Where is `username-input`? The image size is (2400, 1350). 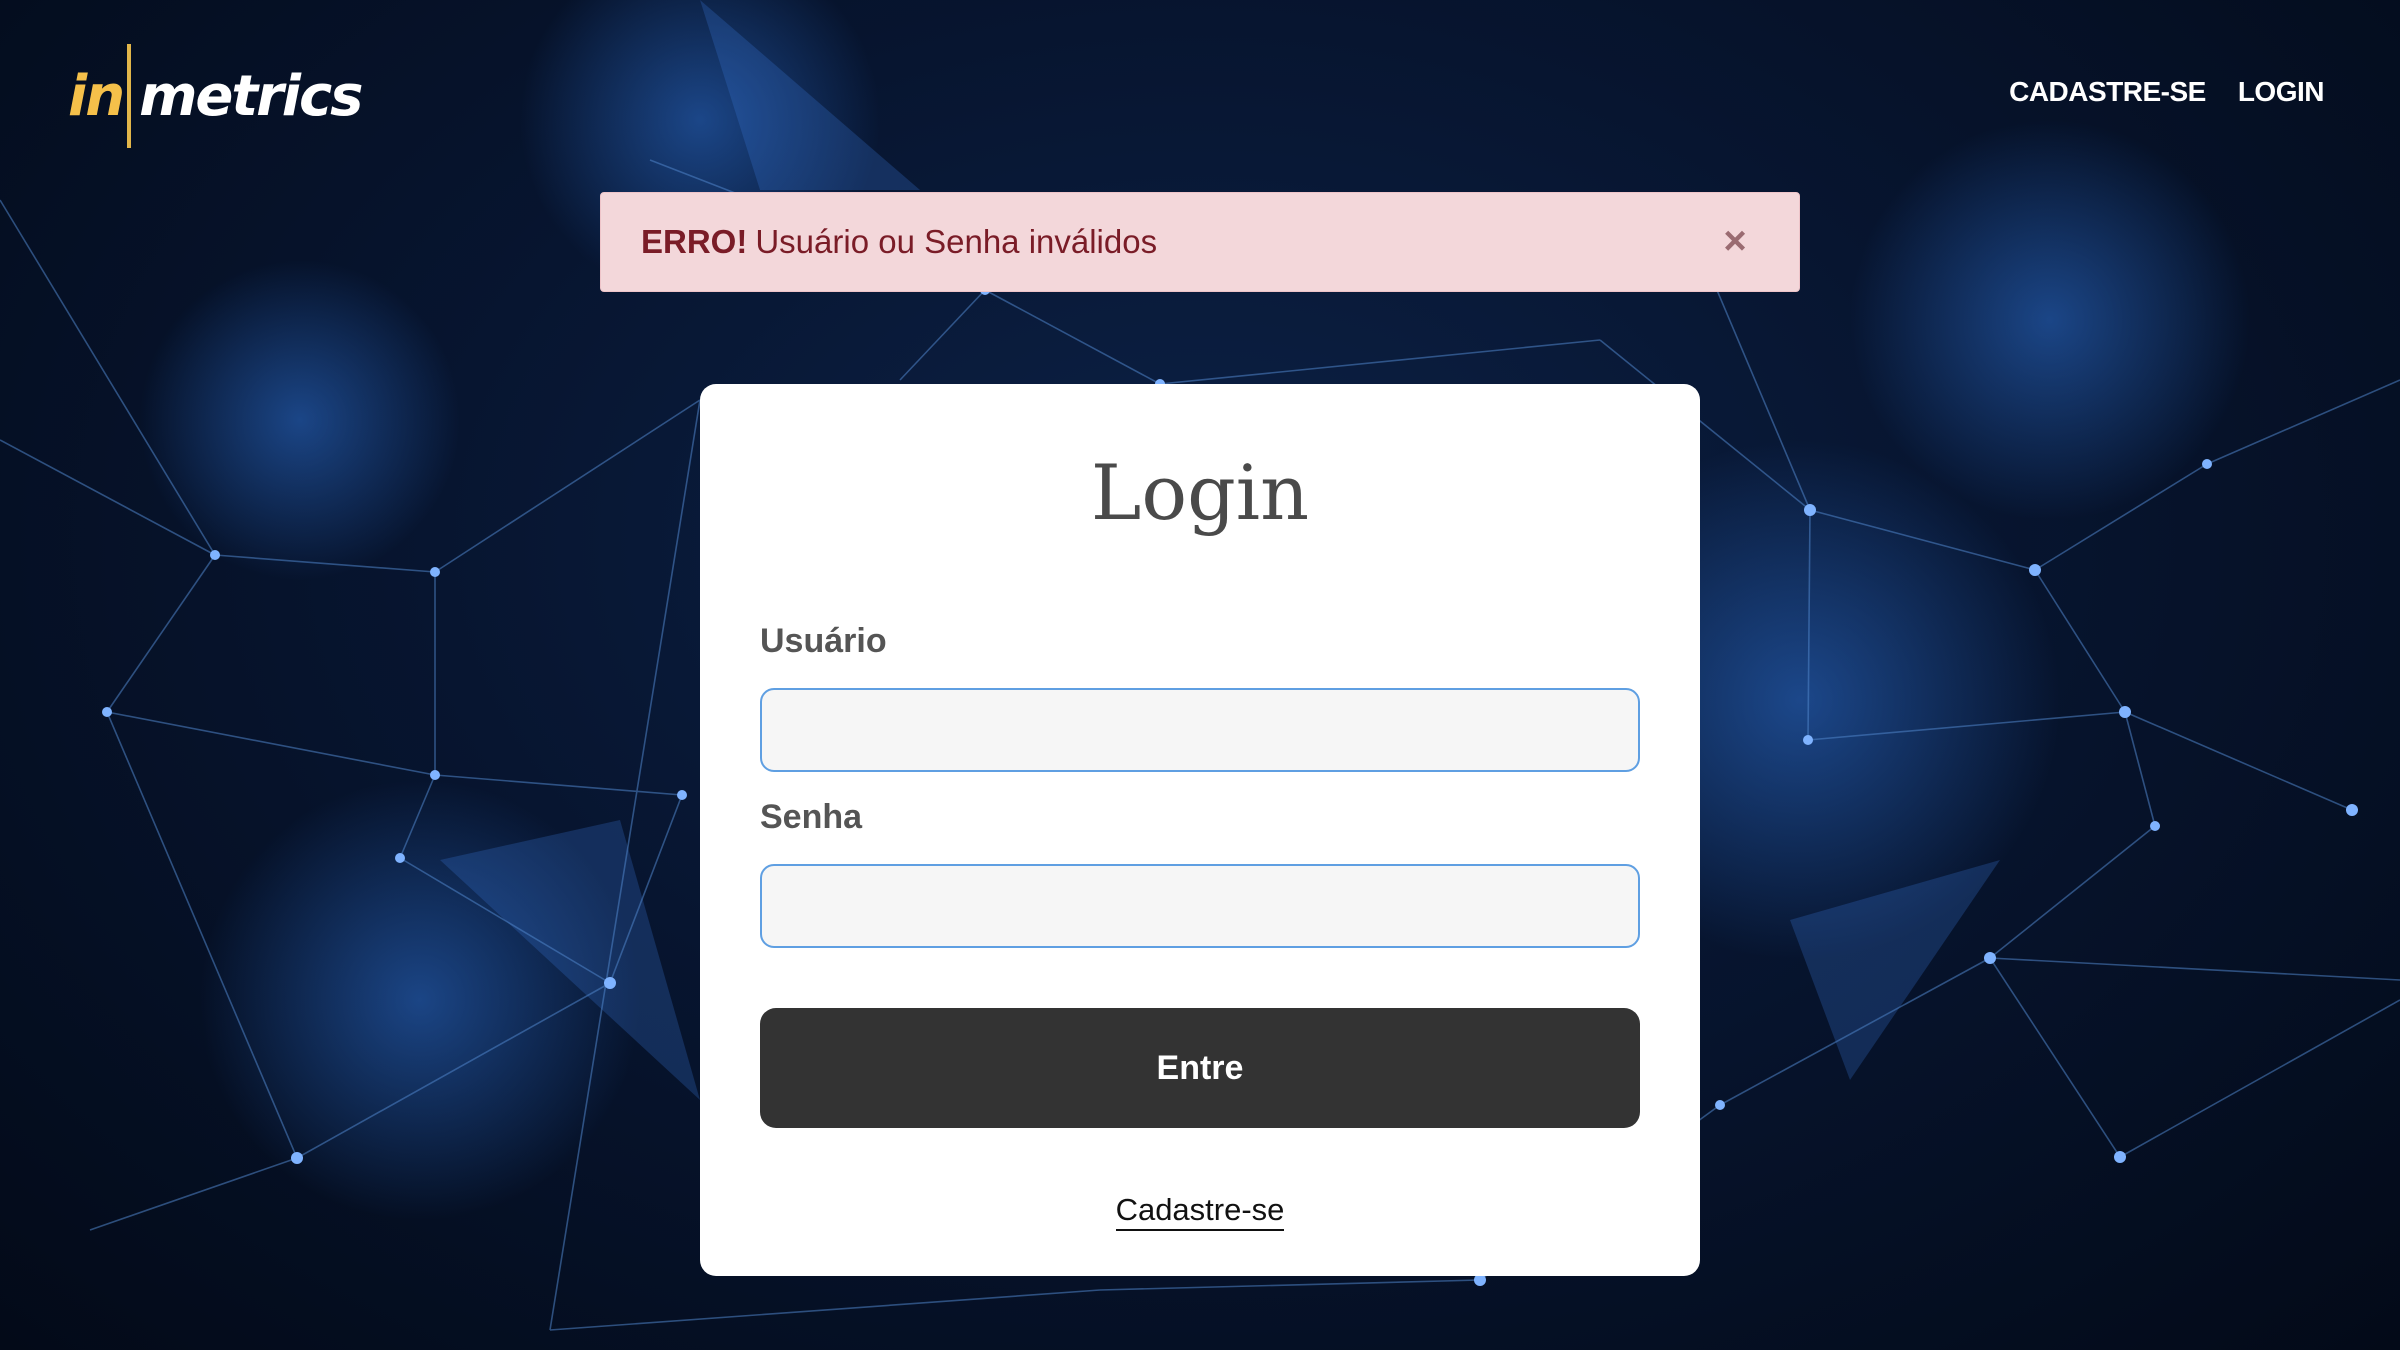 username-input is located at coordinates (1200, 730).